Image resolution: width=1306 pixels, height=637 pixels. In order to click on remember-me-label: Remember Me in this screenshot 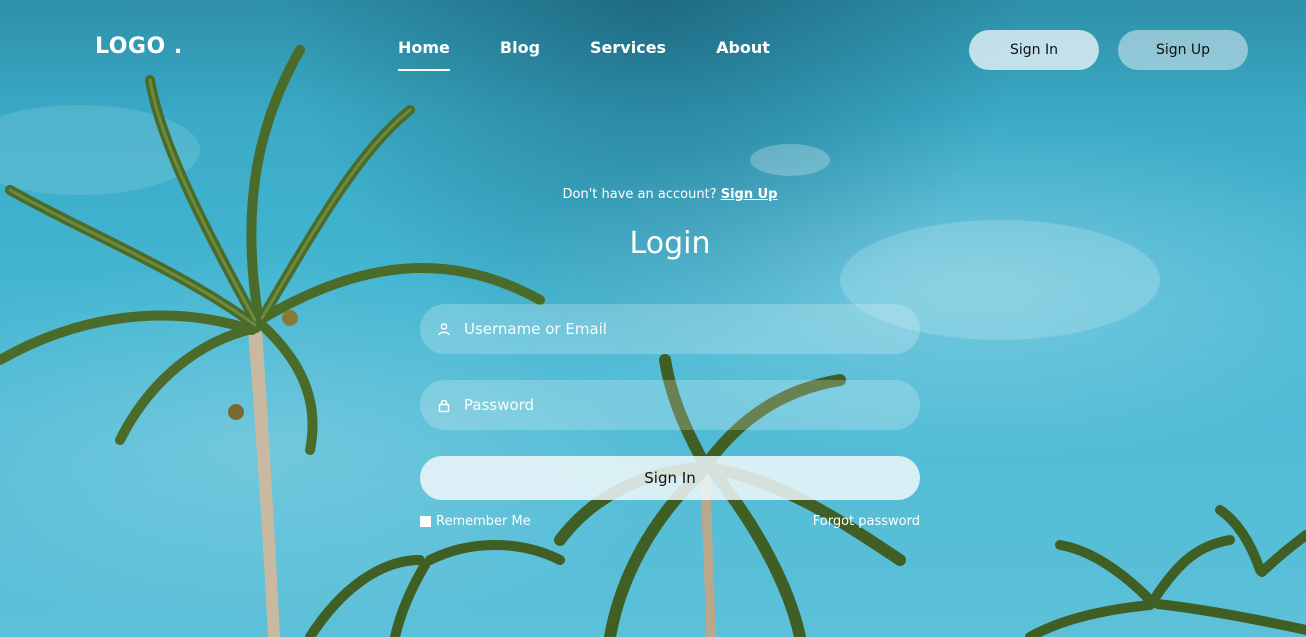, I will do `click(483, 521)`.